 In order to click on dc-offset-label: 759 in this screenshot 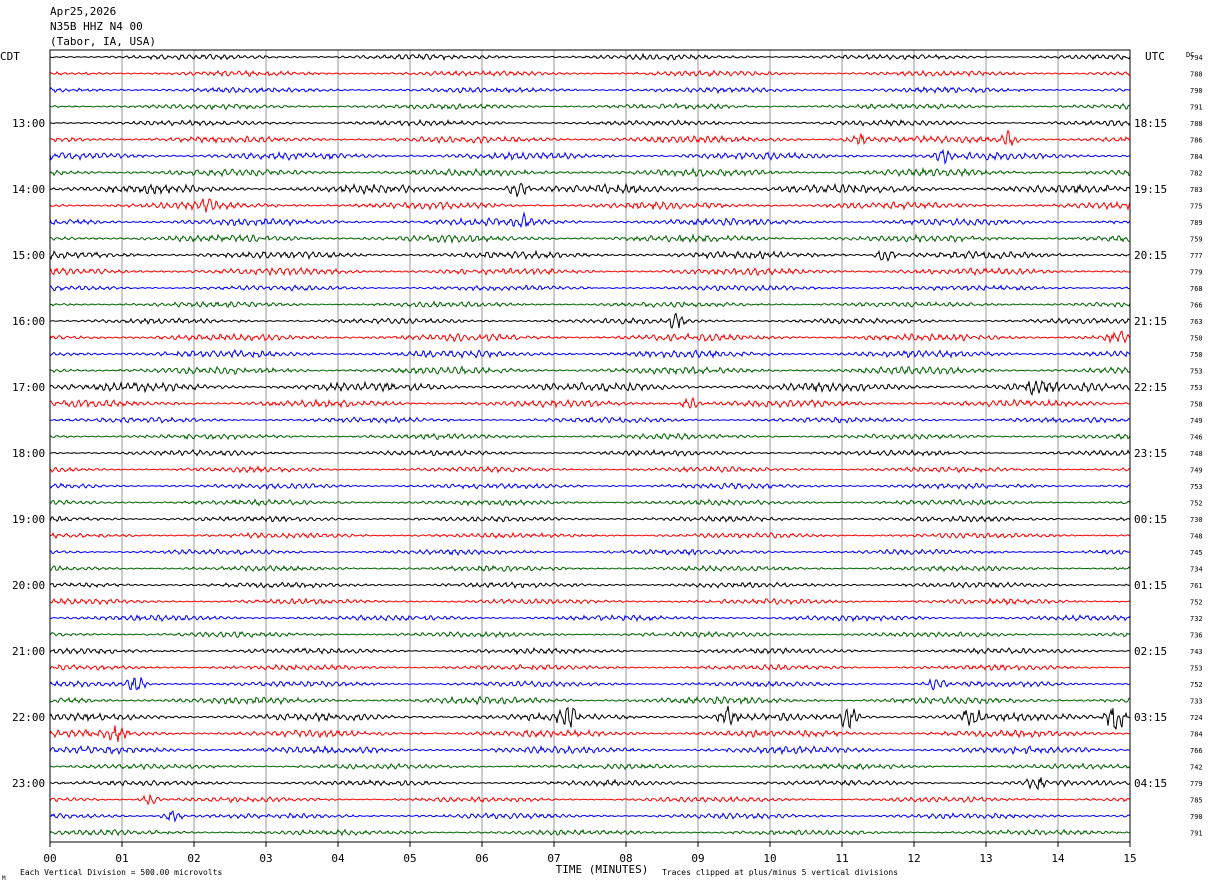, I will do `click(1196, 240)`.